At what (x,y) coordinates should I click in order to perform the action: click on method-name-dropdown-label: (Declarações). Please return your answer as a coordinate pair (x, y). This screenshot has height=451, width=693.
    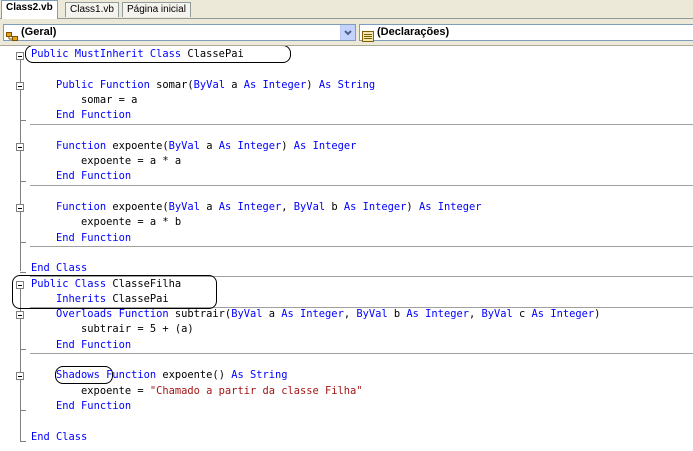
    Looking at the image, I should click on (413, 32).